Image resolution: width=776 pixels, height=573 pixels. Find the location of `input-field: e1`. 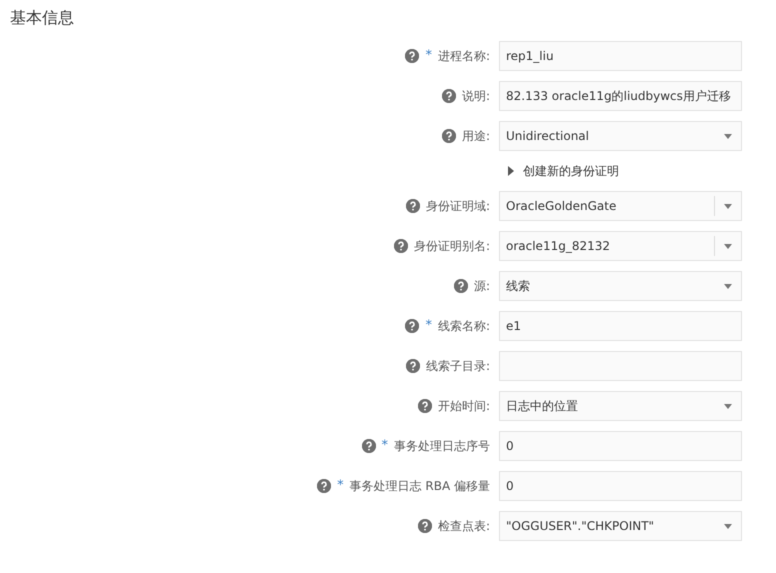

input-field: e1 is located at coordinates (620, 326).